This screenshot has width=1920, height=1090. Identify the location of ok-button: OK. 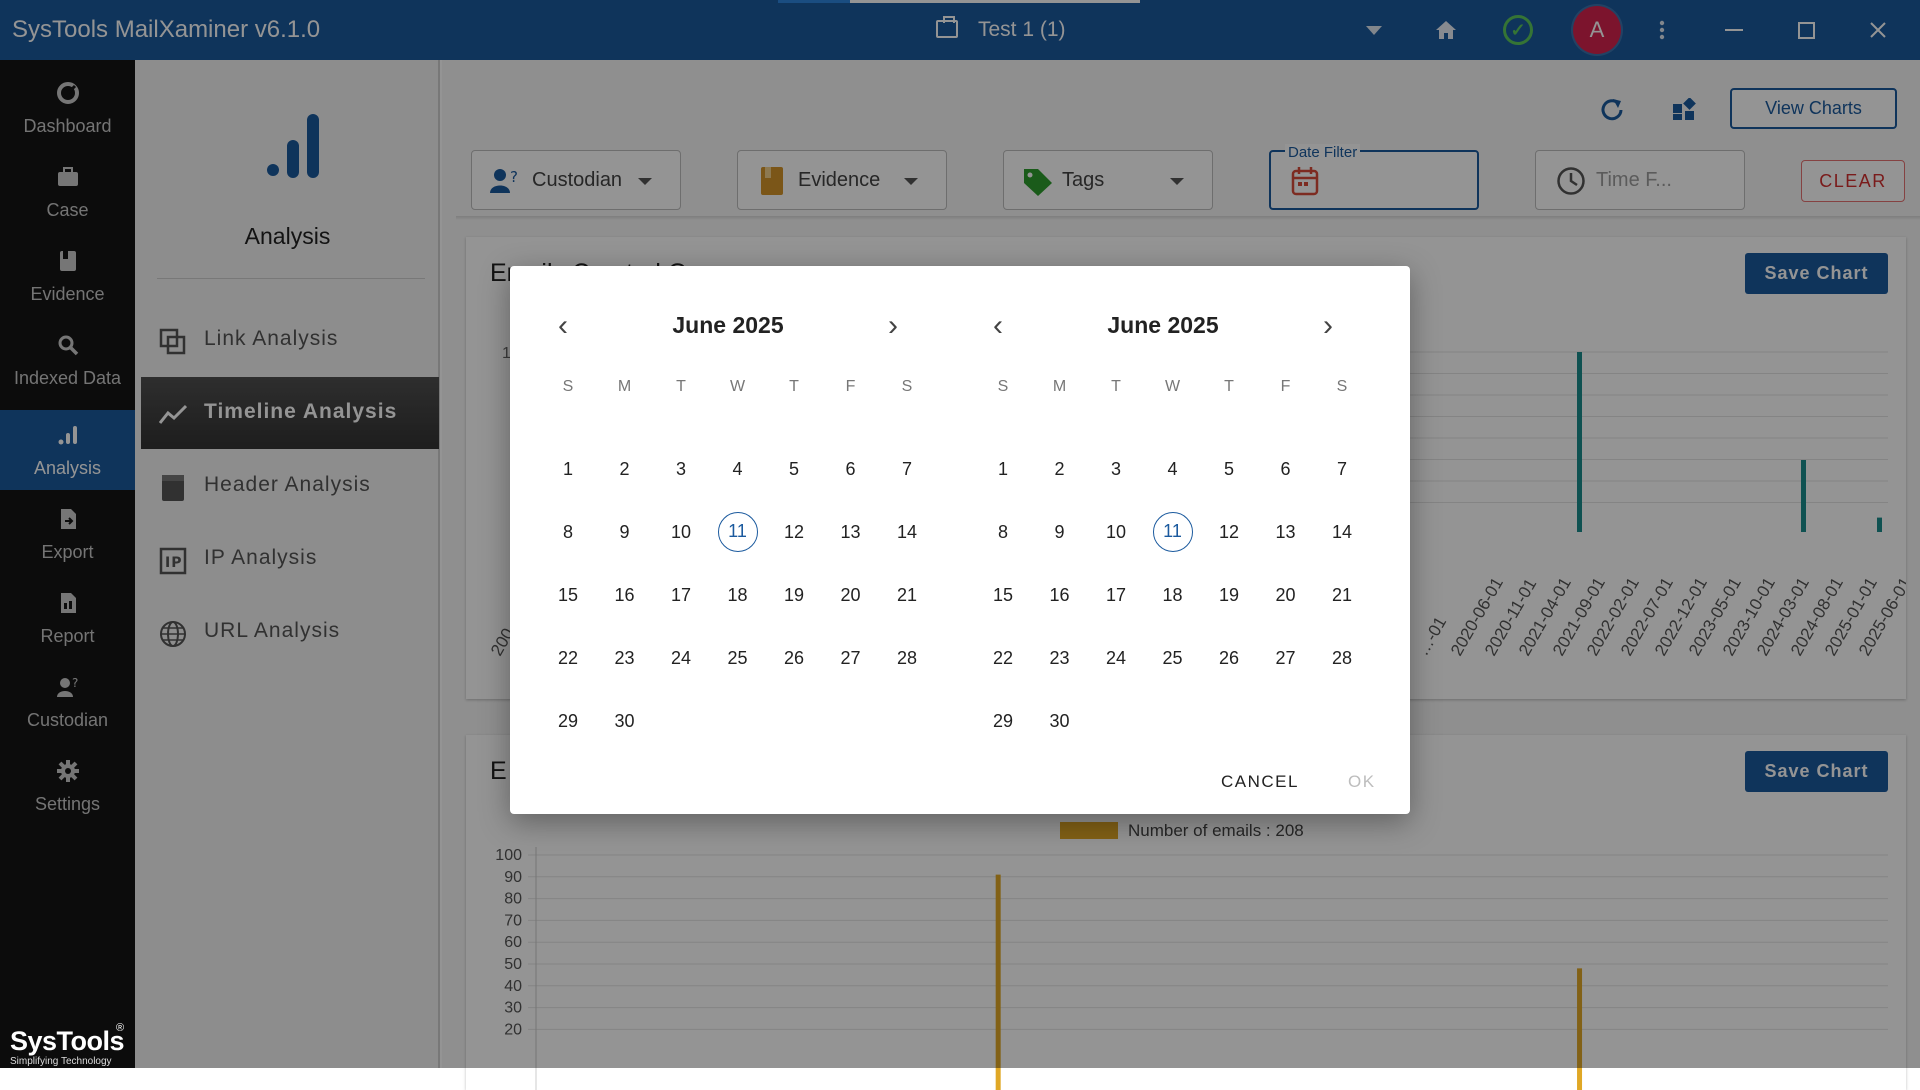
(1362, 782).